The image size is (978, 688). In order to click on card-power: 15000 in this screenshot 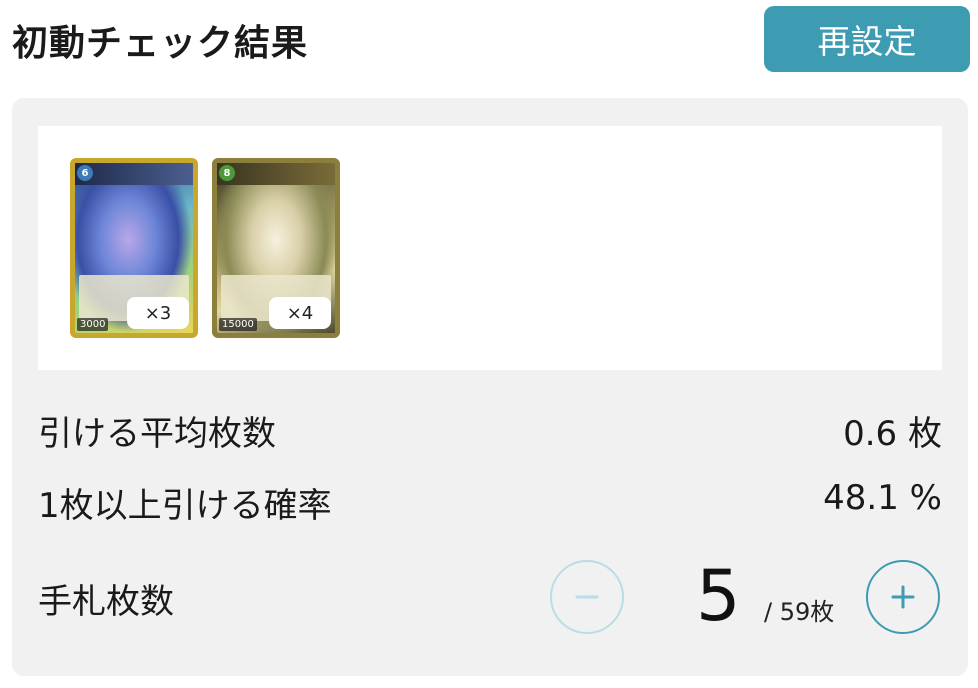, I will do `click(238, 324)`.